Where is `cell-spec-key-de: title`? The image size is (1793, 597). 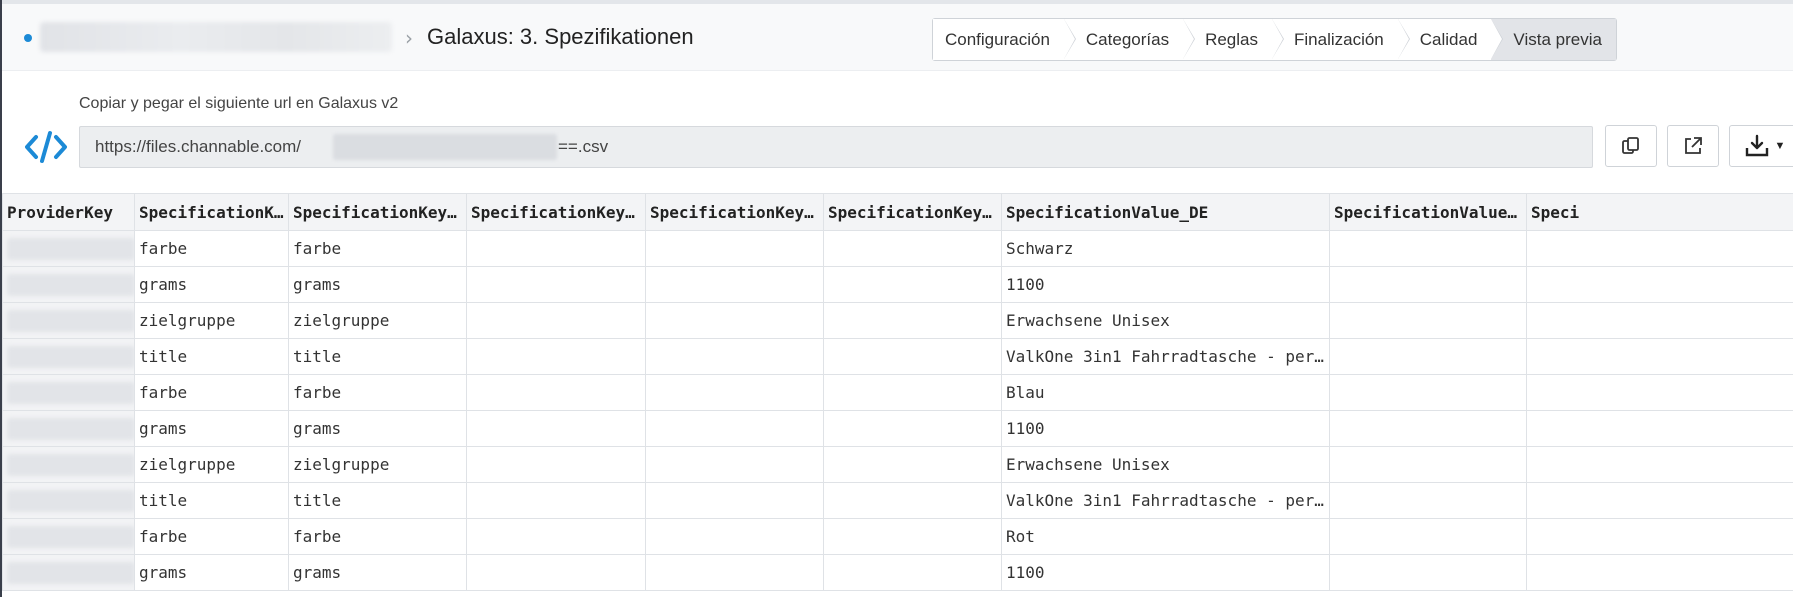
cell-spec-key-de: title is located at coordinates (377, 356).